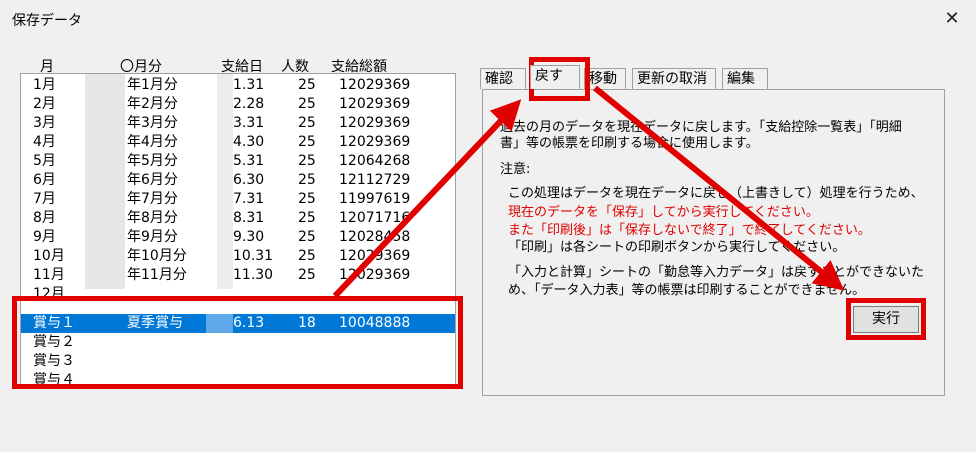  What do you see at coordinates (427, 199) in the screenshot?
I see `arrow-list-to-tab` at bounding box center [427, 199].